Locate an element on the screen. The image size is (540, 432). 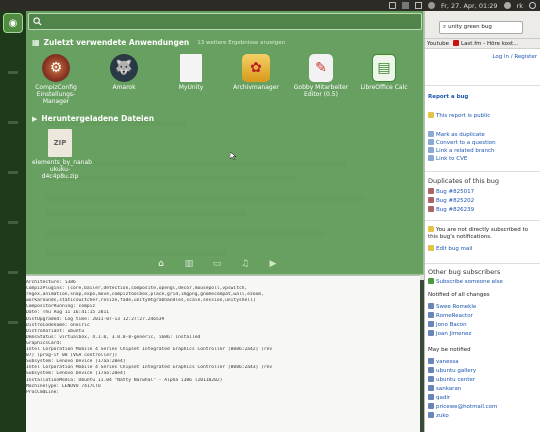
subscriber-link: ubuntu center is located at coordinates (451, 379).